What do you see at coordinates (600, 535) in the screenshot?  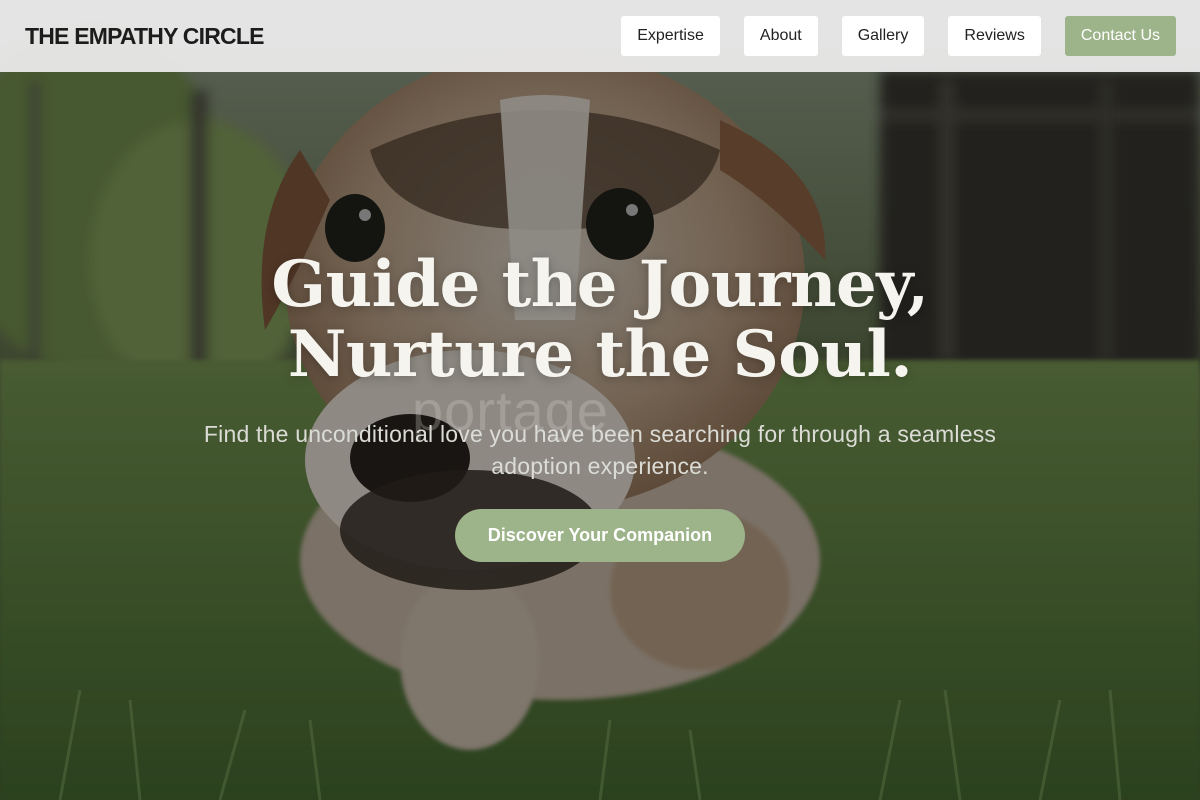 I see `discover-companion-button: Discover Your Companion` at bounding box center [600, 535].